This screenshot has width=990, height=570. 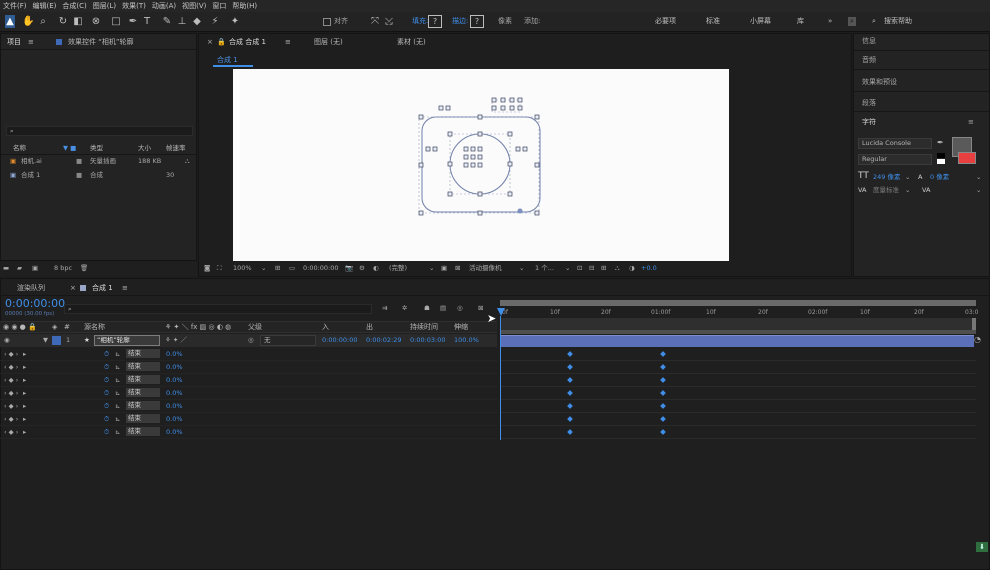 I want to click on stroke-color-swatch, so click(x=967, y=158).